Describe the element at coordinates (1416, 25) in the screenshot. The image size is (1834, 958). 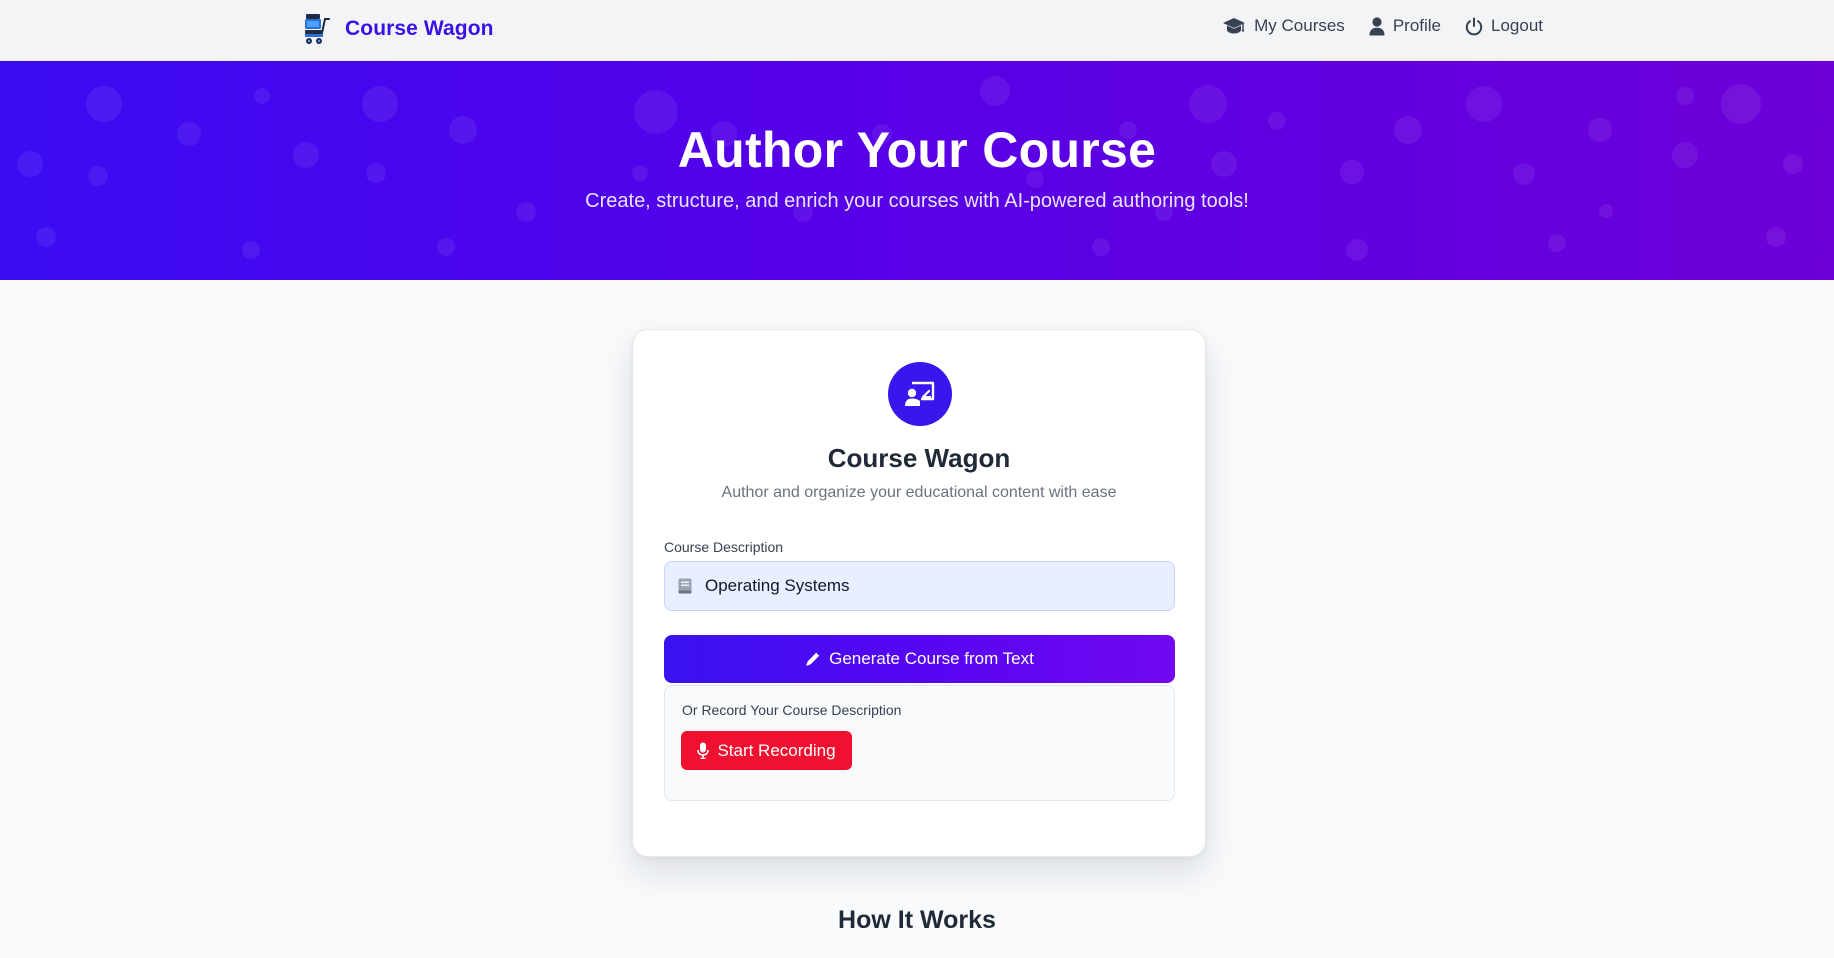
I see `nav-profile-label: Profile` at that location.